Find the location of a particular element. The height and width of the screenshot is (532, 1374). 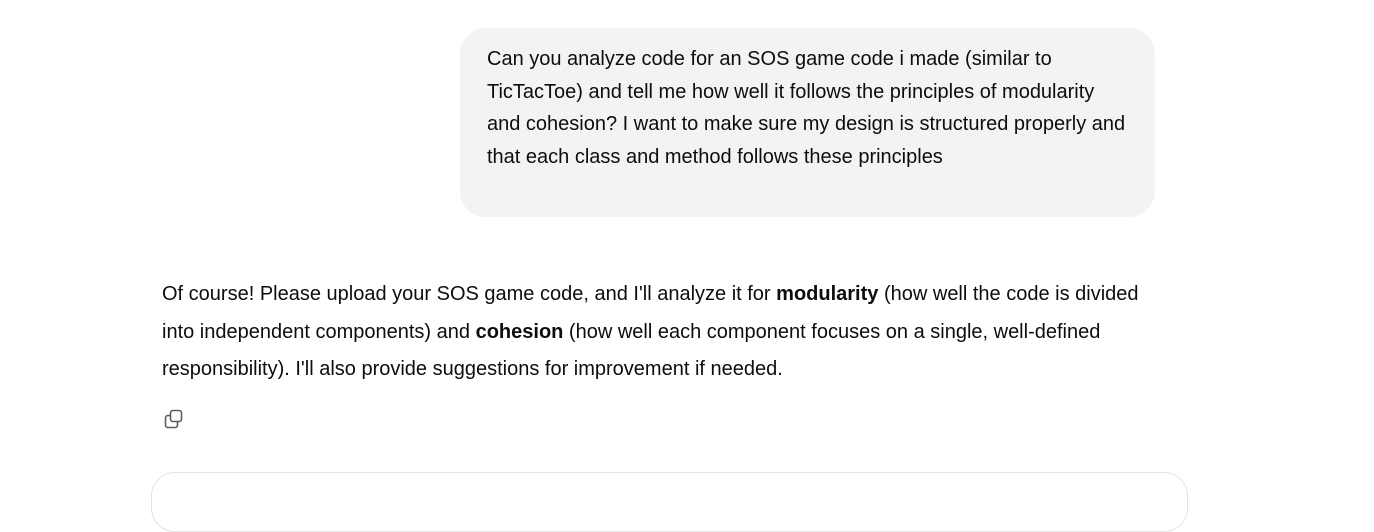

copy-icon is located at coordinates (173, 419).